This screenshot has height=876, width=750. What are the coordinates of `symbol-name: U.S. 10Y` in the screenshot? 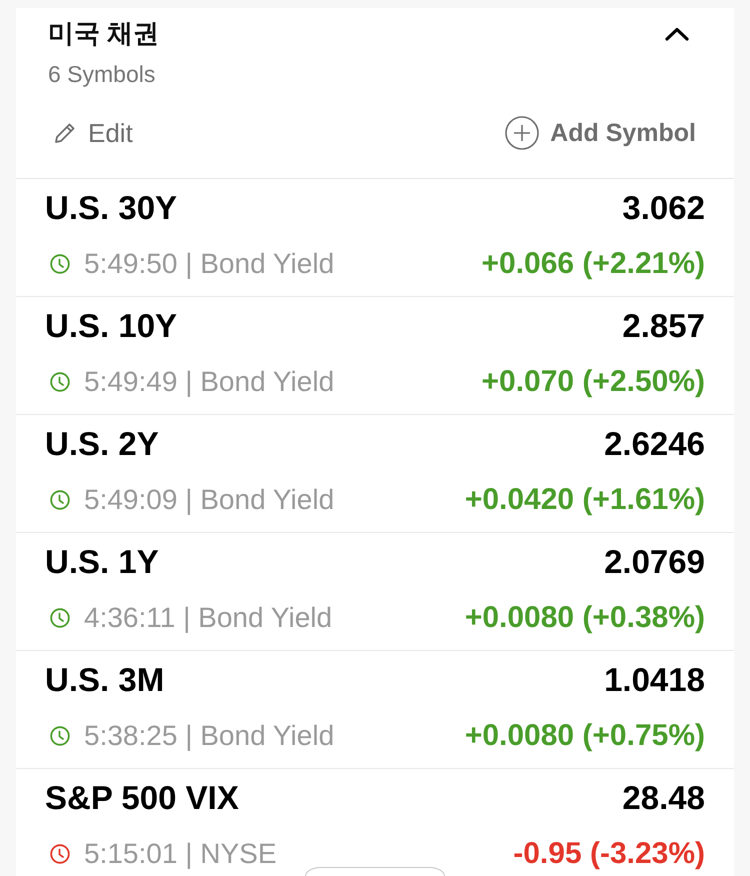 It's located at (111, 326).